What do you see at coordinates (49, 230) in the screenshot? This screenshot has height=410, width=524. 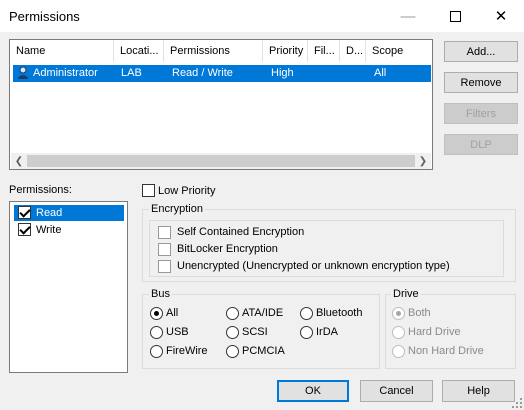 I see `write-label: Write` at bounding box center [49, 230].